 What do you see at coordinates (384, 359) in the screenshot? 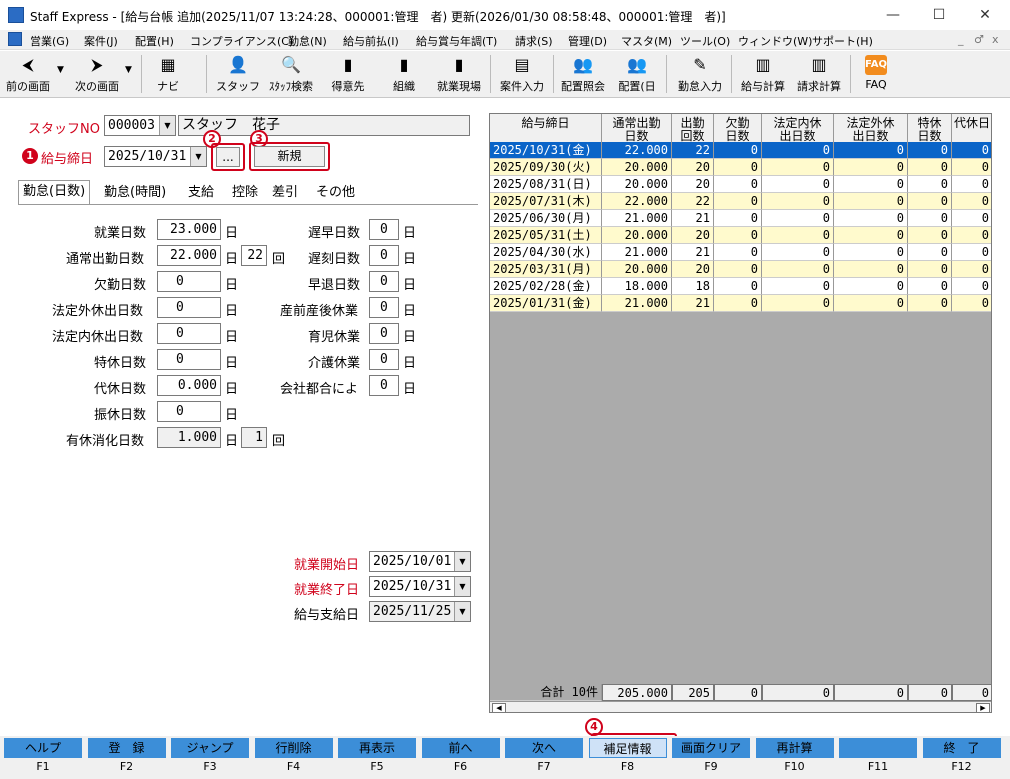
I see `nursing-care-leave-field: 0` at bounding box center [384, 359].